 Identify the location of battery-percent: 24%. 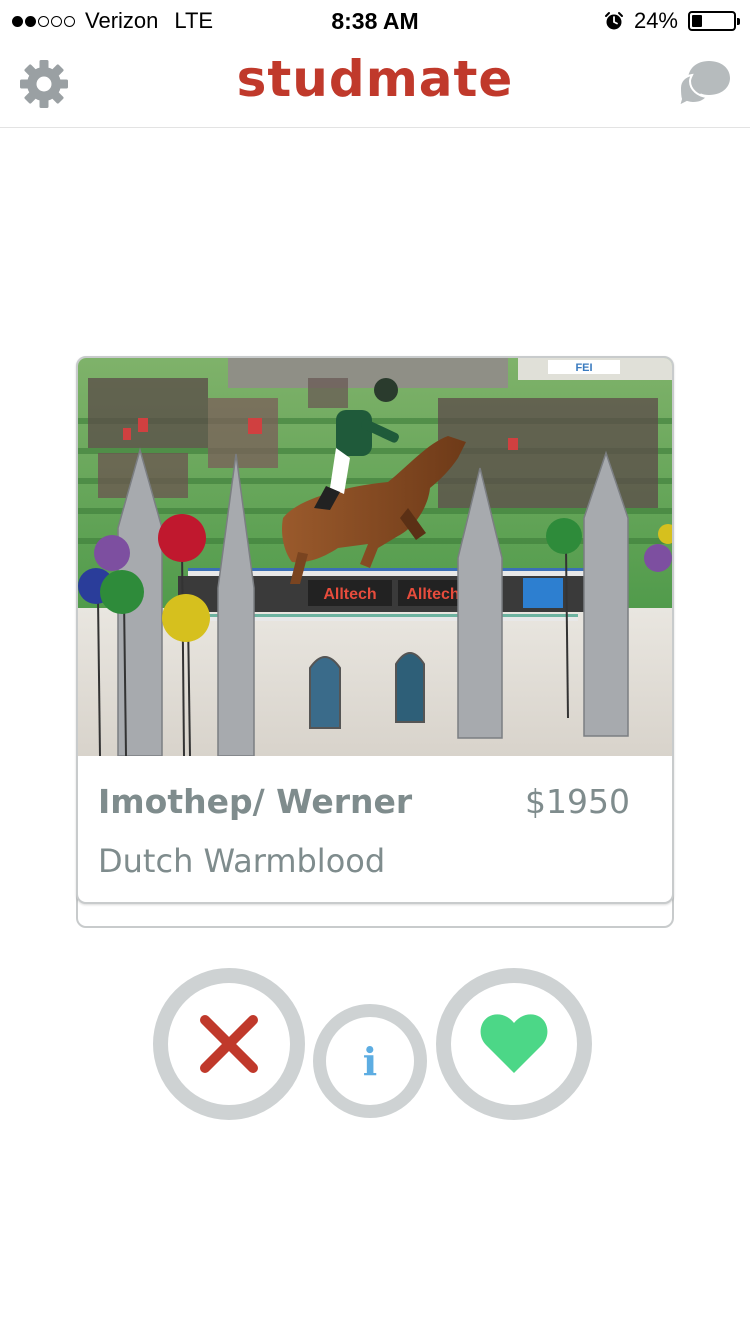
(655, 20).